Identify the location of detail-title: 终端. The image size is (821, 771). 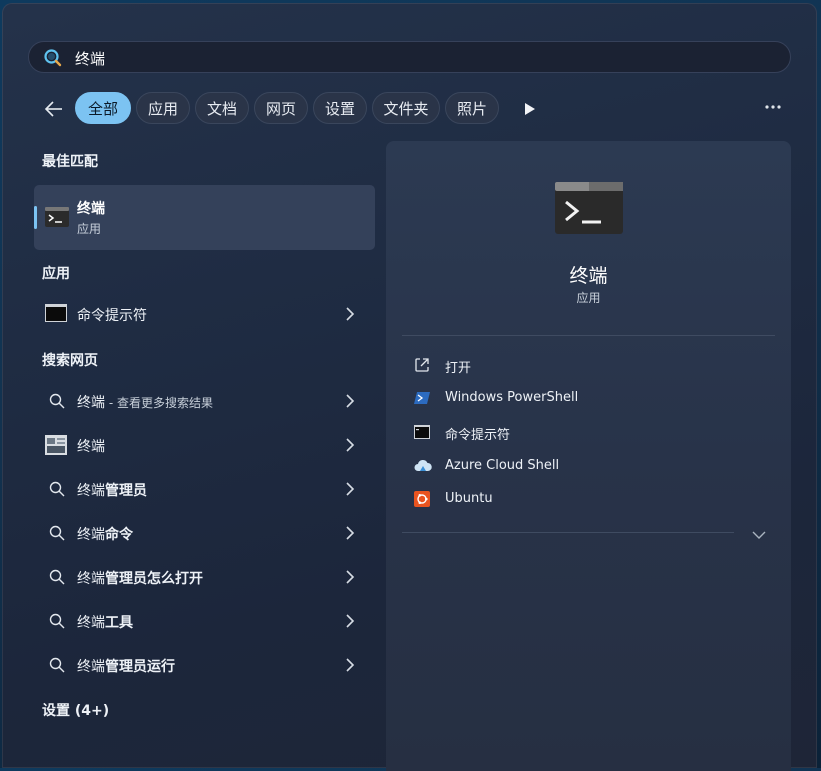
(588, 276).